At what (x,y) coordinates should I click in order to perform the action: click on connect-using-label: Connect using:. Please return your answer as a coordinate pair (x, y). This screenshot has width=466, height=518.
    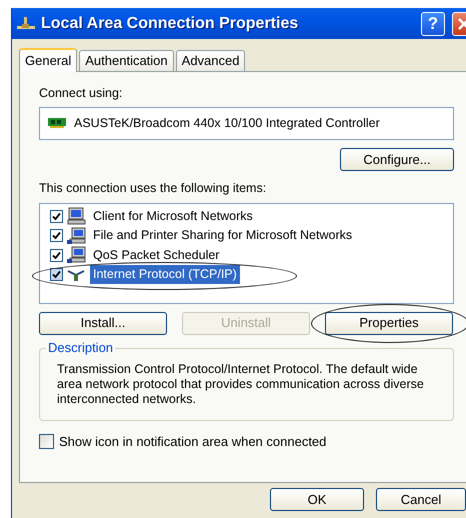
    Looking at the image, I should click on (81, 93).